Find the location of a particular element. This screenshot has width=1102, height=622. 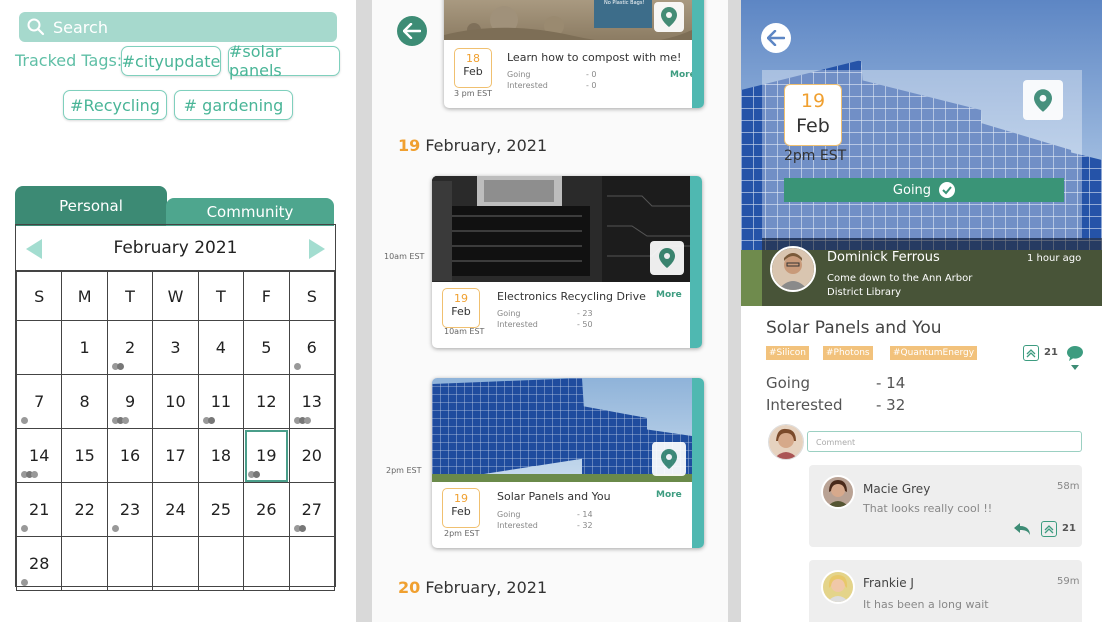

calendar-day: 27 is located at coordinates (312, 509).